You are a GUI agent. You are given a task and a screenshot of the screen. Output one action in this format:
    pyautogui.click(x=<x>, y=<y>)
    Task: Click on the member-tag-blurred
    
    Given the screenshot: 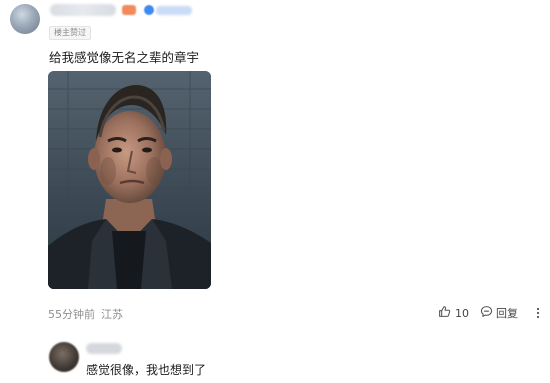 What is the action you would take?
    pyautogui.click(x=174, y=10)
    